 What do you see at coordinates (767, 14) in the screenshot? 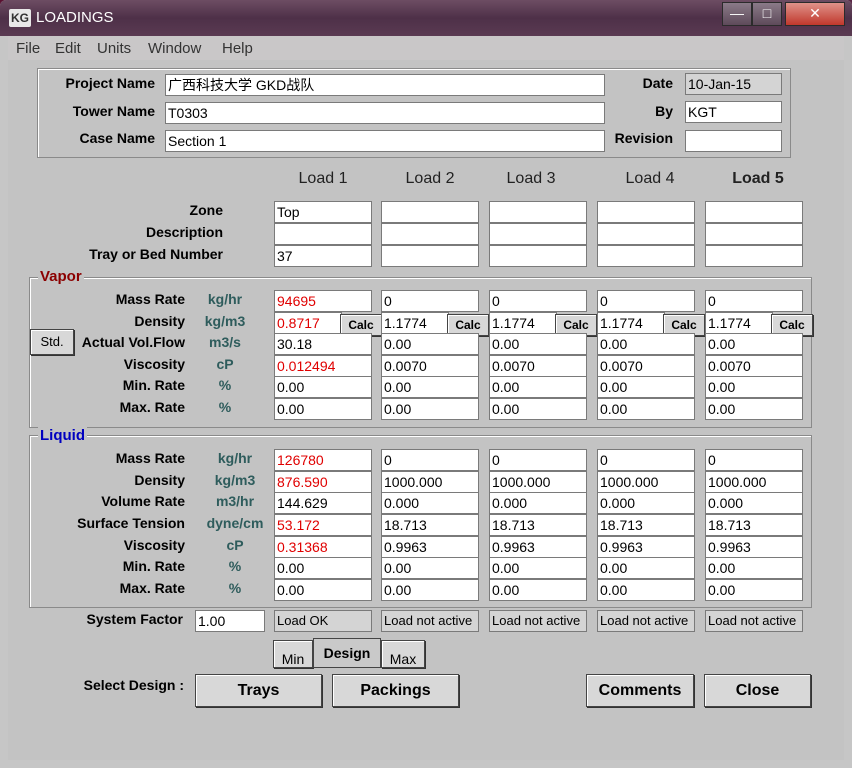
I see `maximize-button: □` at bounding box center [767, 14].